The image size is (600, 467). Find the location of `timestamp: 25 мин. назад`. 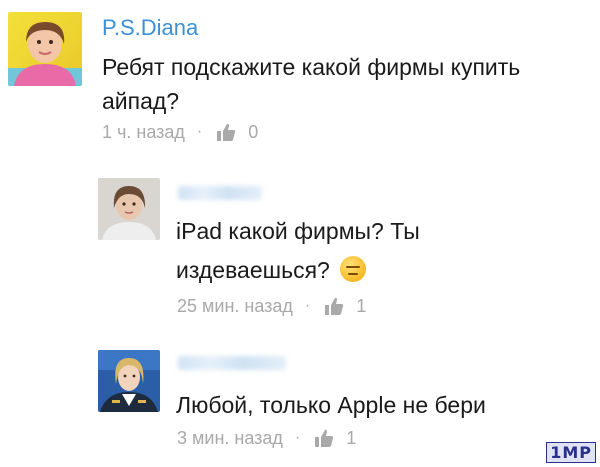

timestamp: 25 мин. назад is located at coordinates (235, 306).